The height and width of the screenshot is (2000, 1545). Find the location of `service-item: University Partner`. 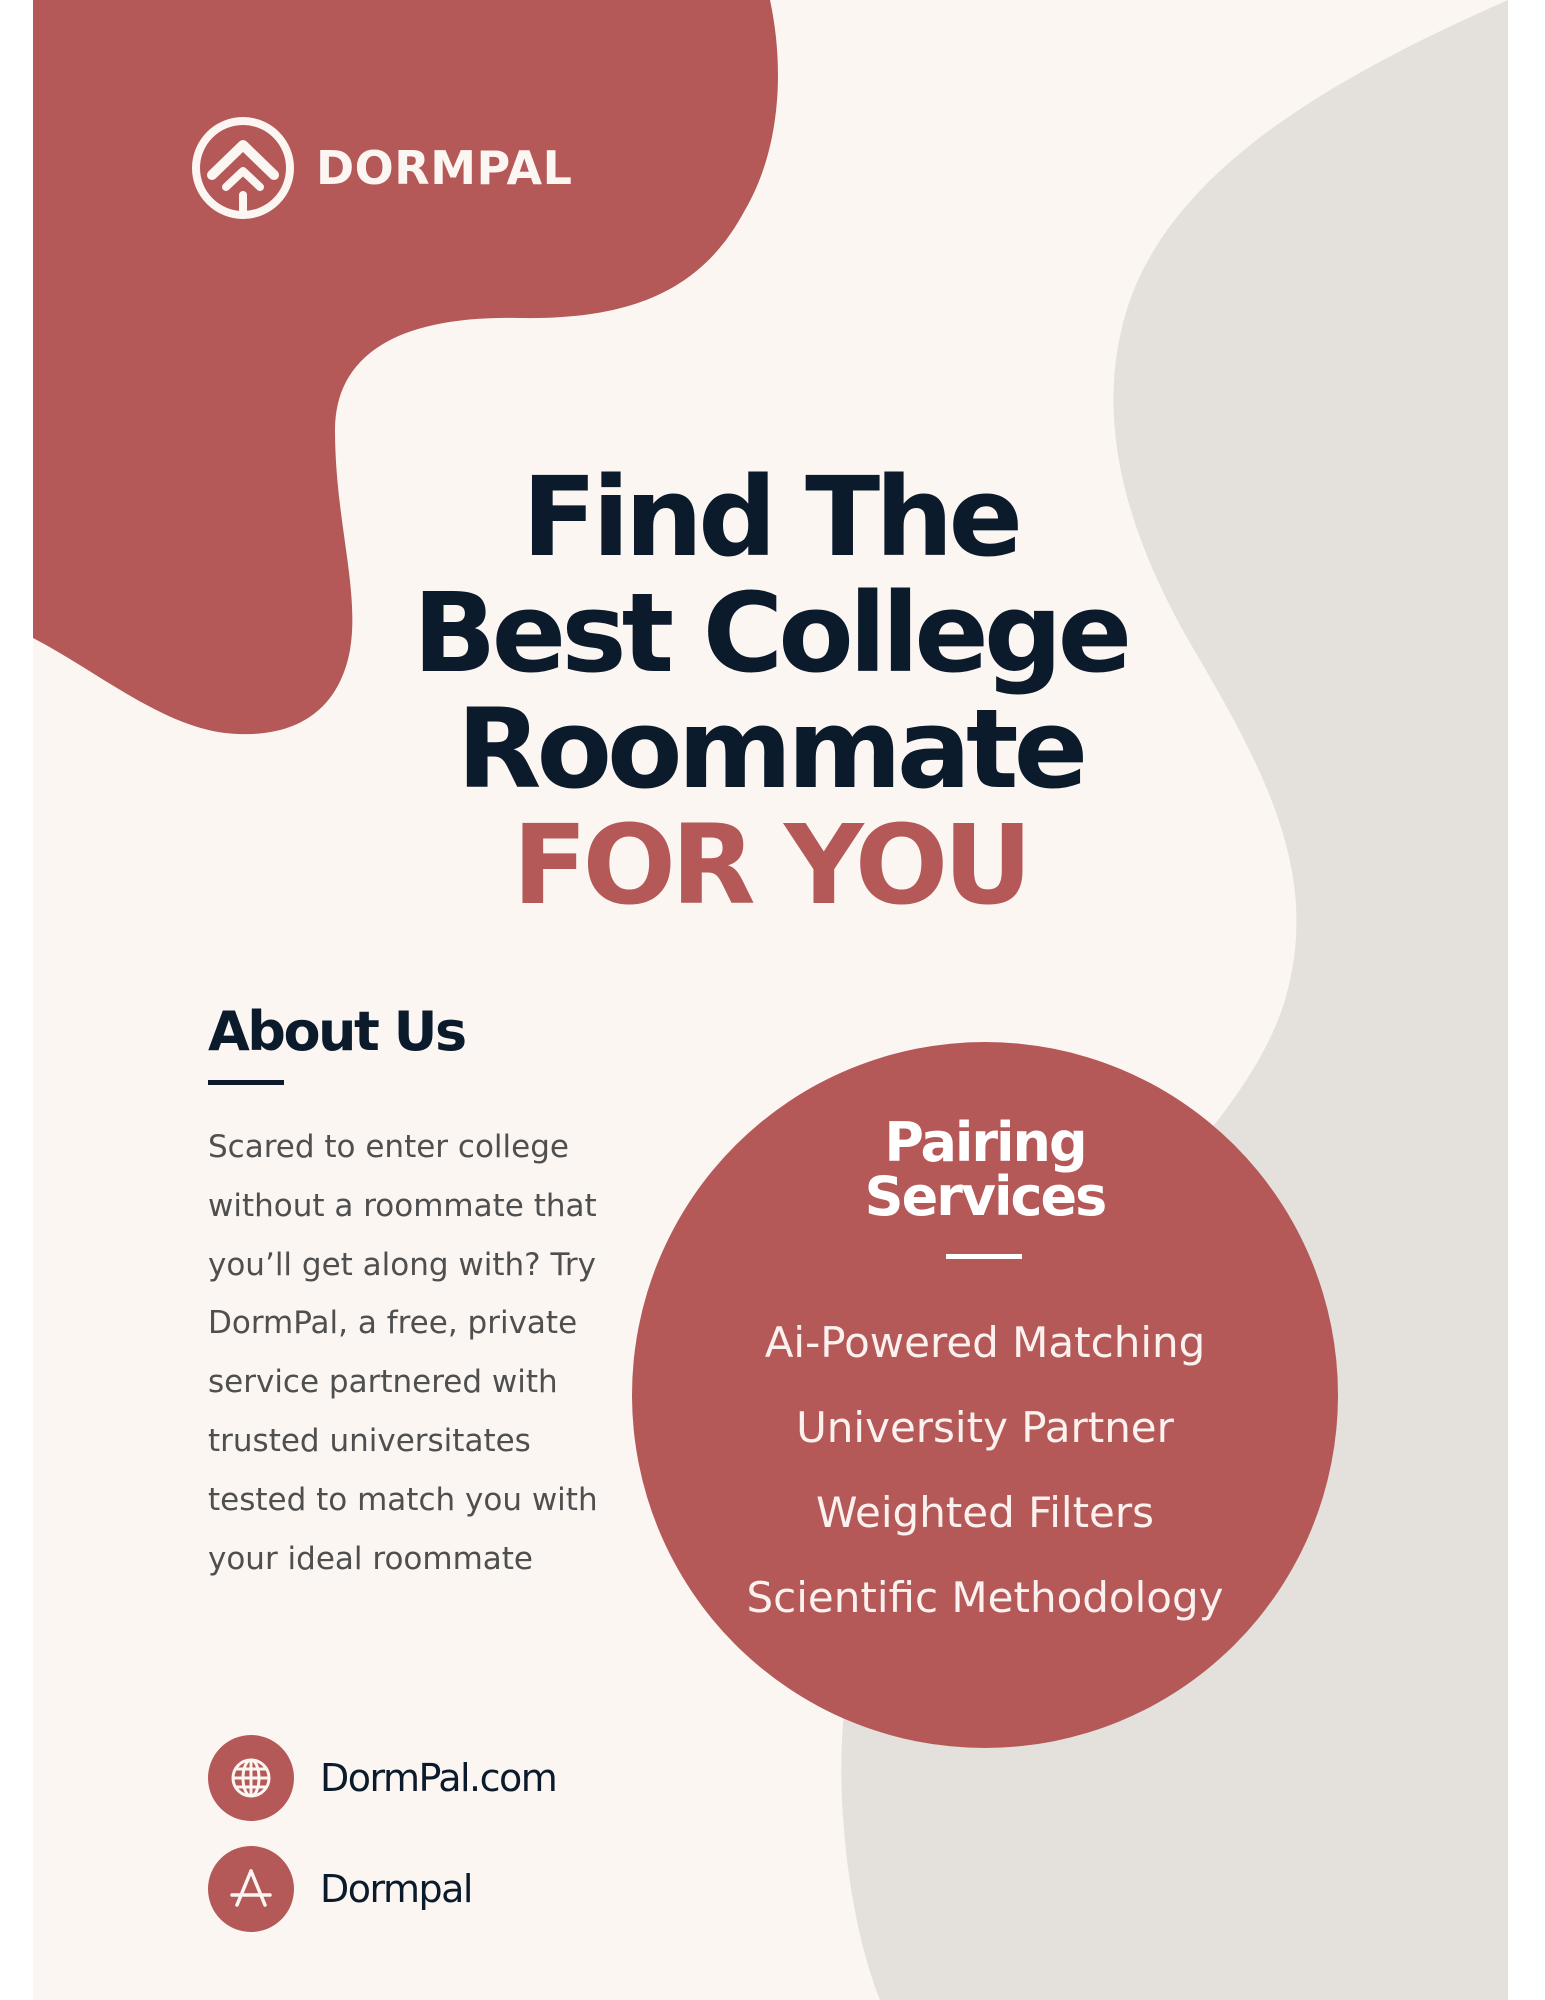

service-item: University Partner is located at coordinates (985, 1427).